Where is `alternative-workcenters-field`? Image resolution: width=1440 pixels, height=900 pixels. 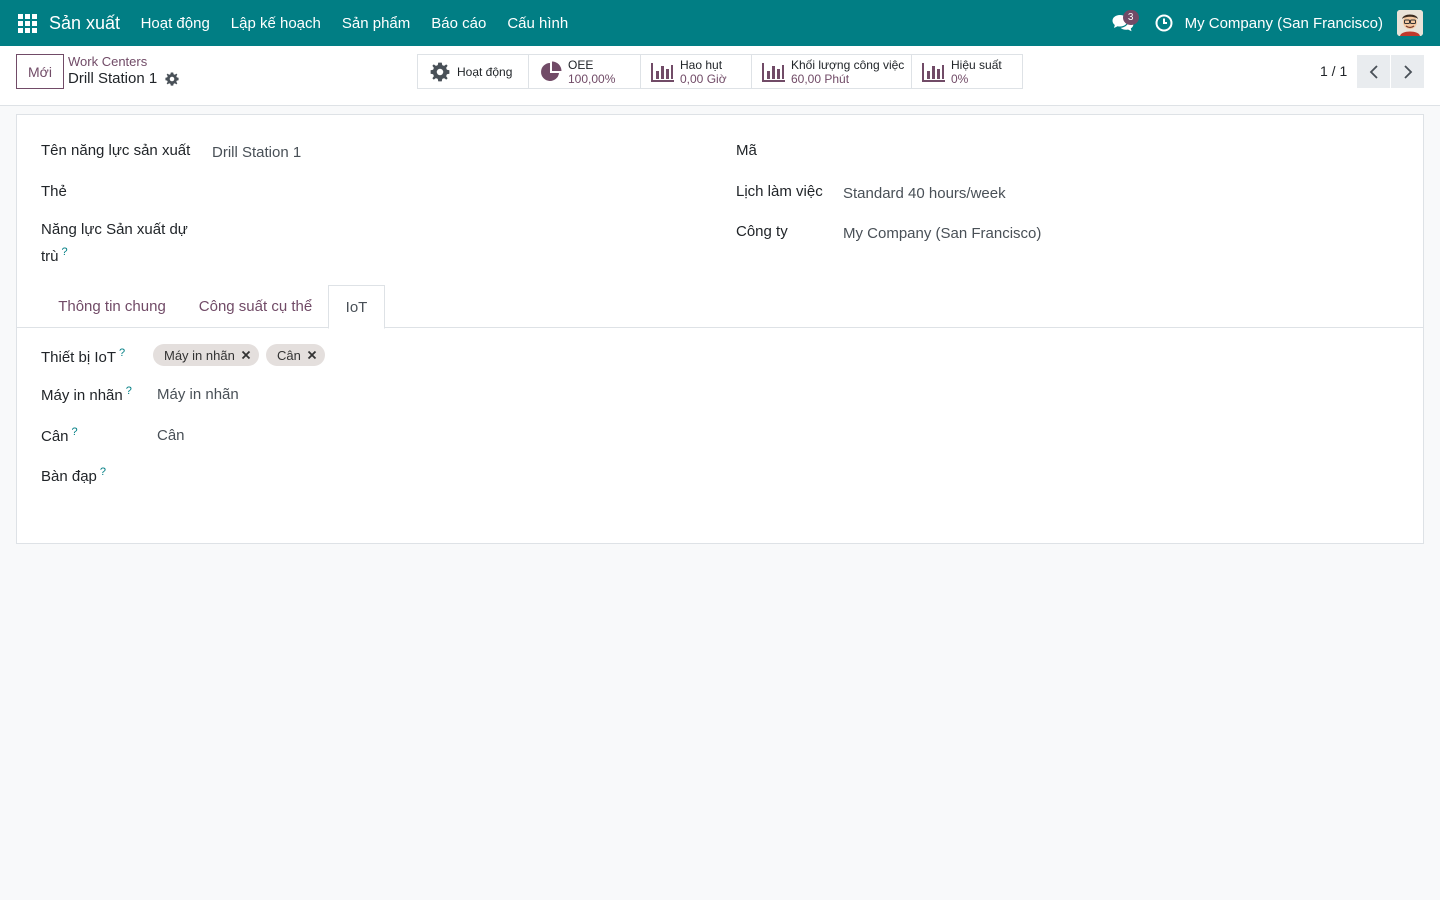
alternative-workcenters-field is located at coordinates (462, 232).